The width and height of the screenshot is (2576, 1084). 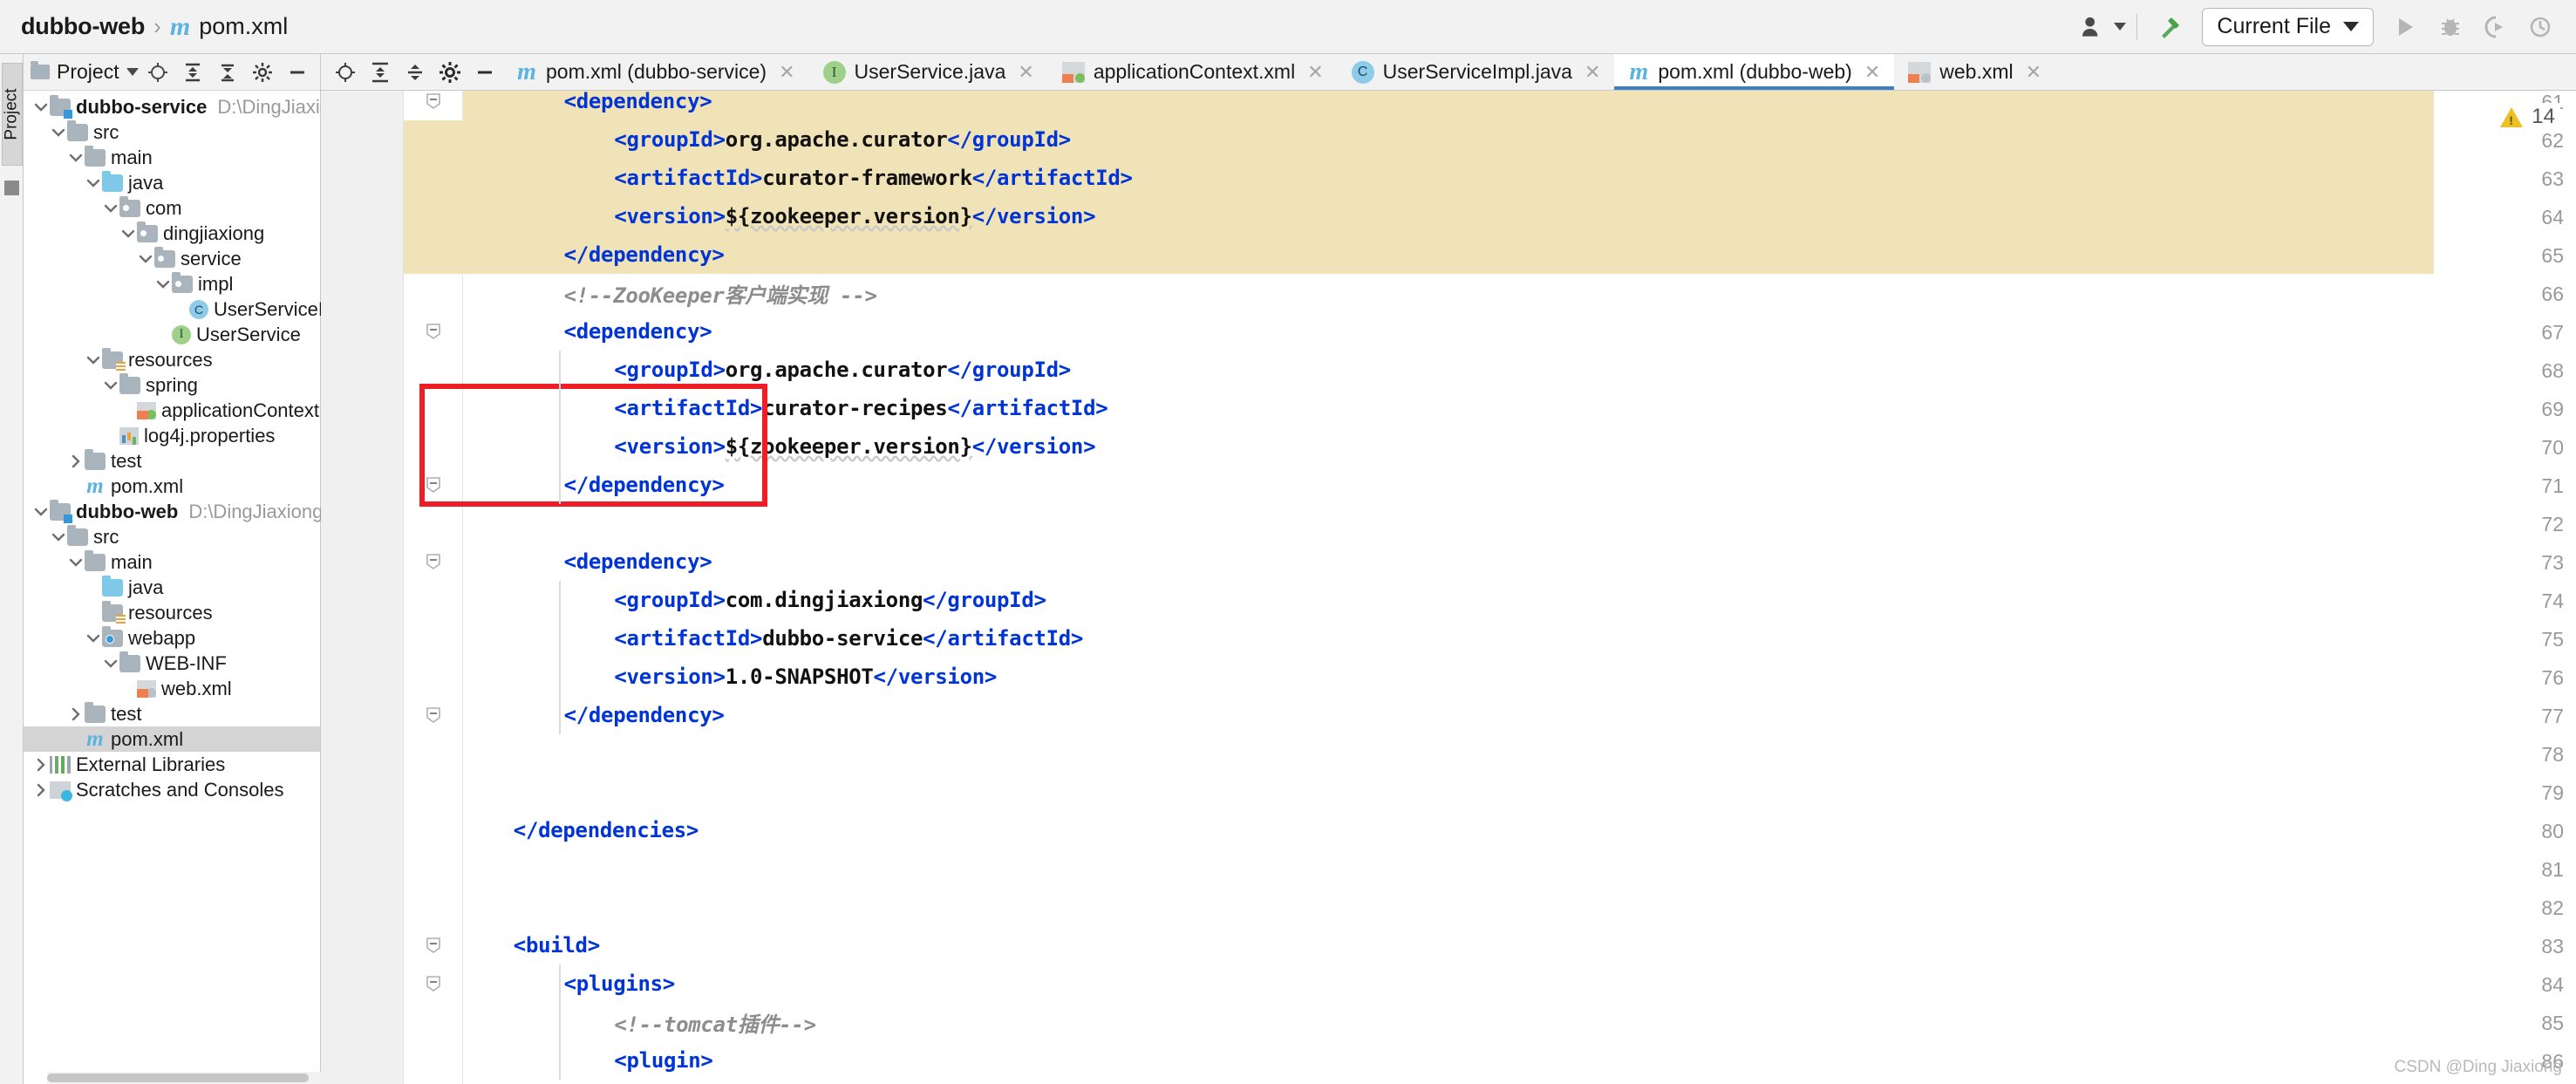 I want to click on locate-file-icon, so click(x=346, y=73).